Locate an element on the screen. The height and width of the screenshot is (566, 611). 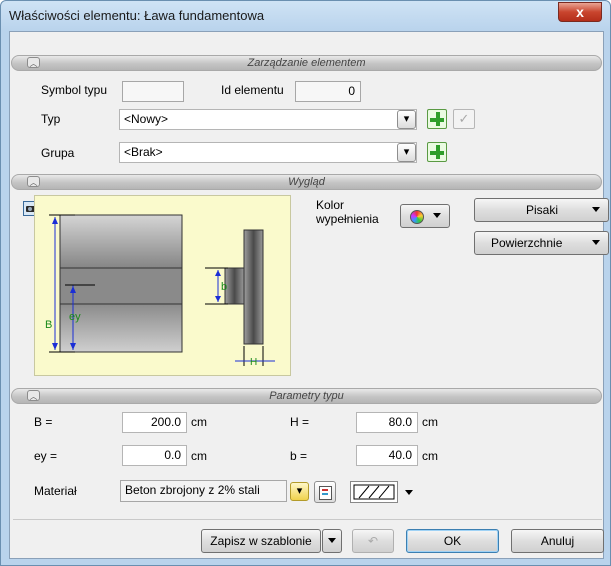
surfaces-button: Powierzchnie is located at coordinates (541, 243).